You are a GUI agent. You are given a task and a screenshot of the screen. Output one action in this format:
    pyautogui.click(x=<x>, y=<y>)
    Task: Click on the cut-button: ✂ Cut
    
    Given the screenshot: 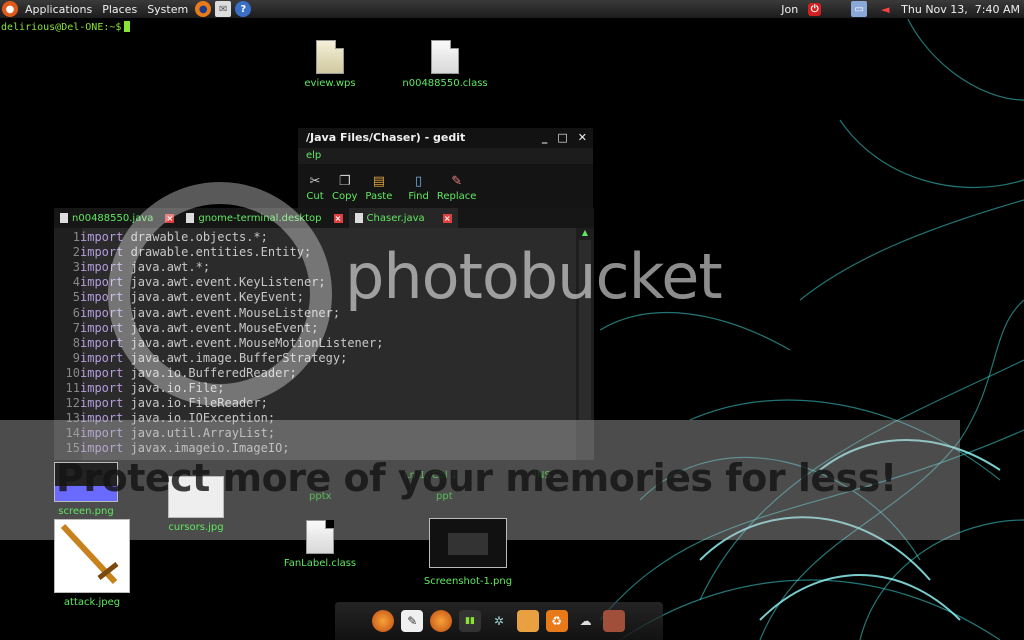 What is the action you would take?
    pyautogui.click(x=315, y=188)
    